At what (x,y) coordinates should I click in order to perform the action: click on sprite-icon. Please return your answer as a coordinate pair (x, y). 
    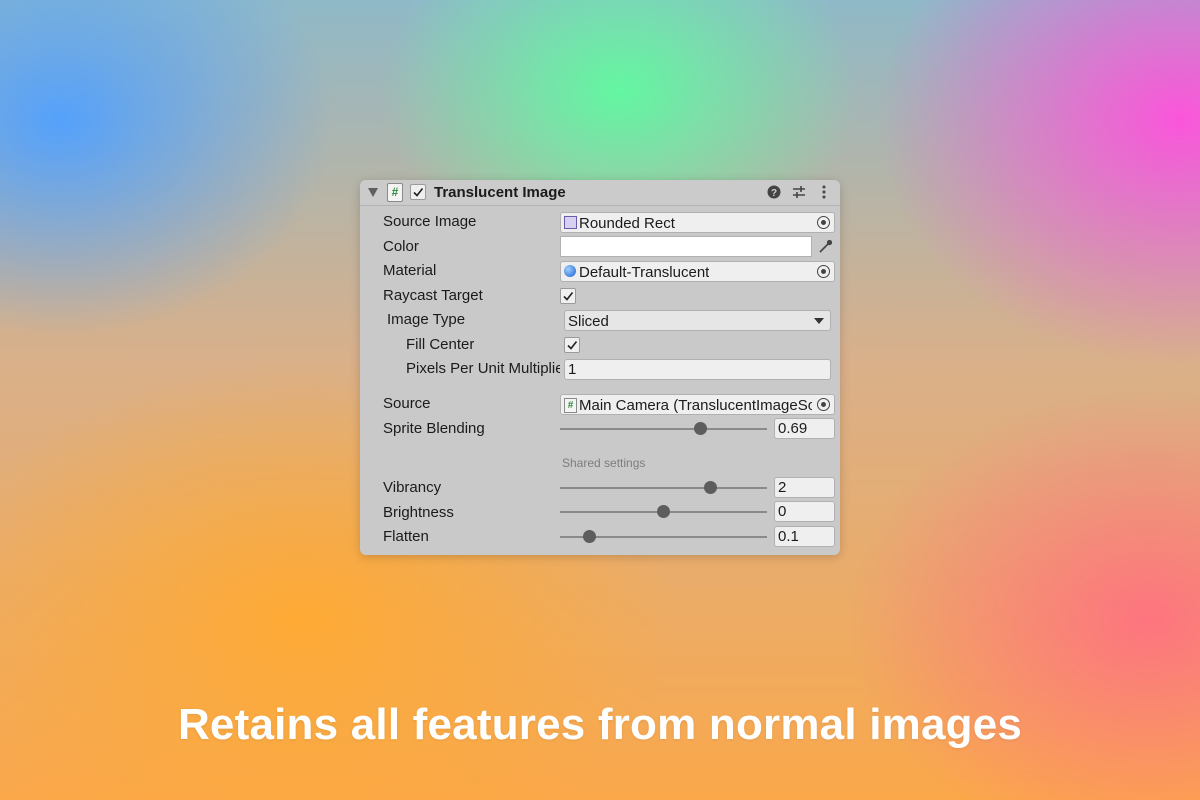
    Looking at the image, I should click on (570, 222).